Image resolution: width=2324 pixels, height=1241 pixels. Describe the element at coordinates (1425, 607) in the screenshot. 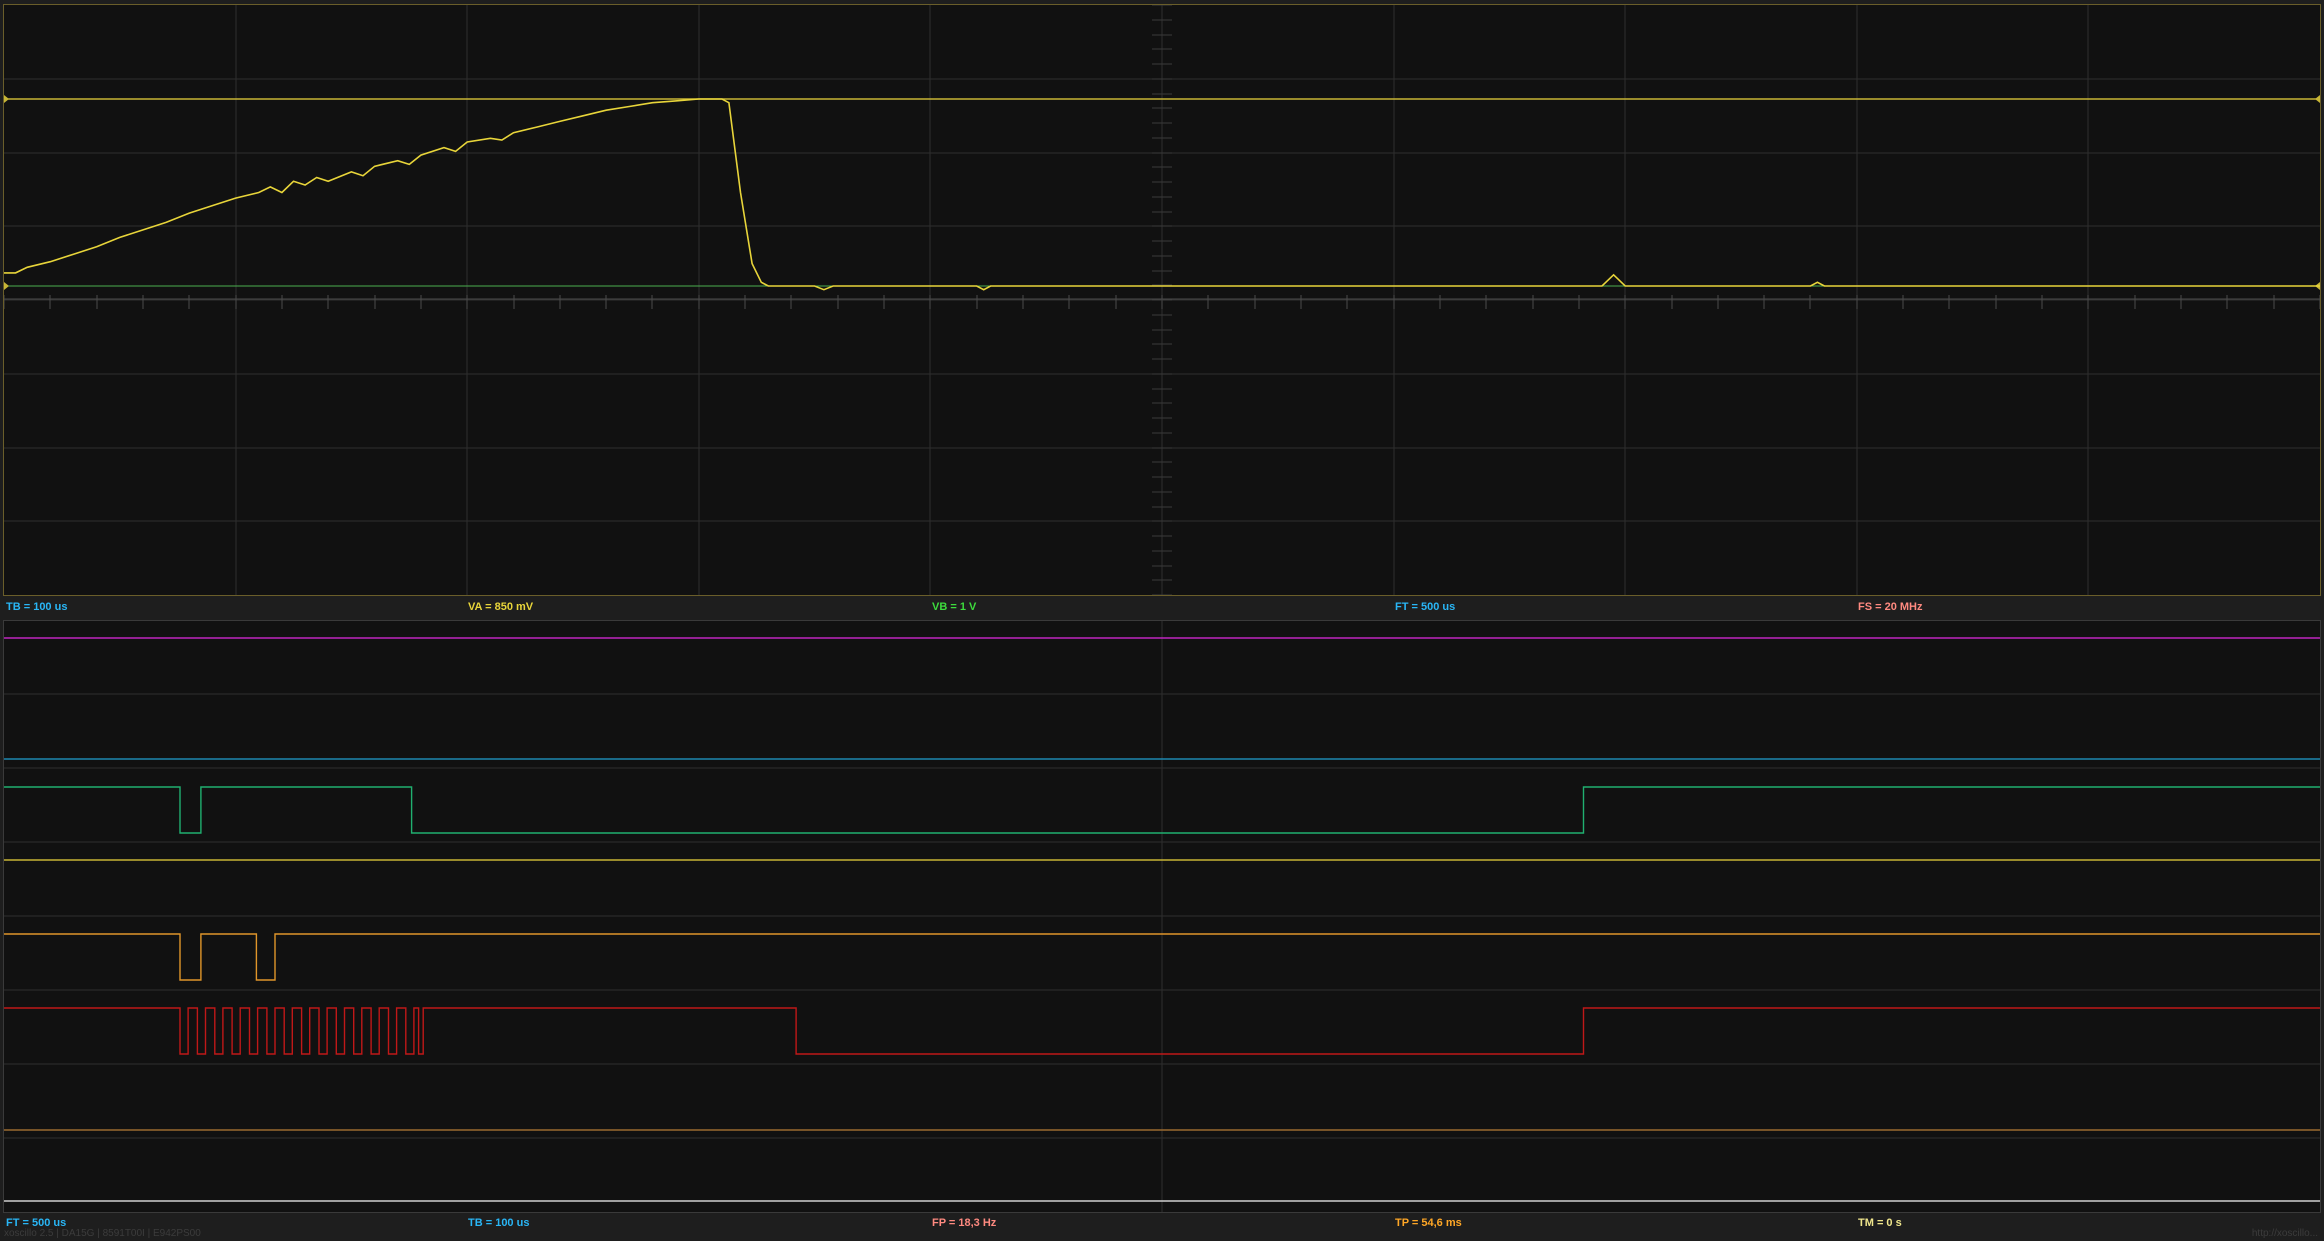

I see `frame-time-readout: FT = 500 us` at that location.